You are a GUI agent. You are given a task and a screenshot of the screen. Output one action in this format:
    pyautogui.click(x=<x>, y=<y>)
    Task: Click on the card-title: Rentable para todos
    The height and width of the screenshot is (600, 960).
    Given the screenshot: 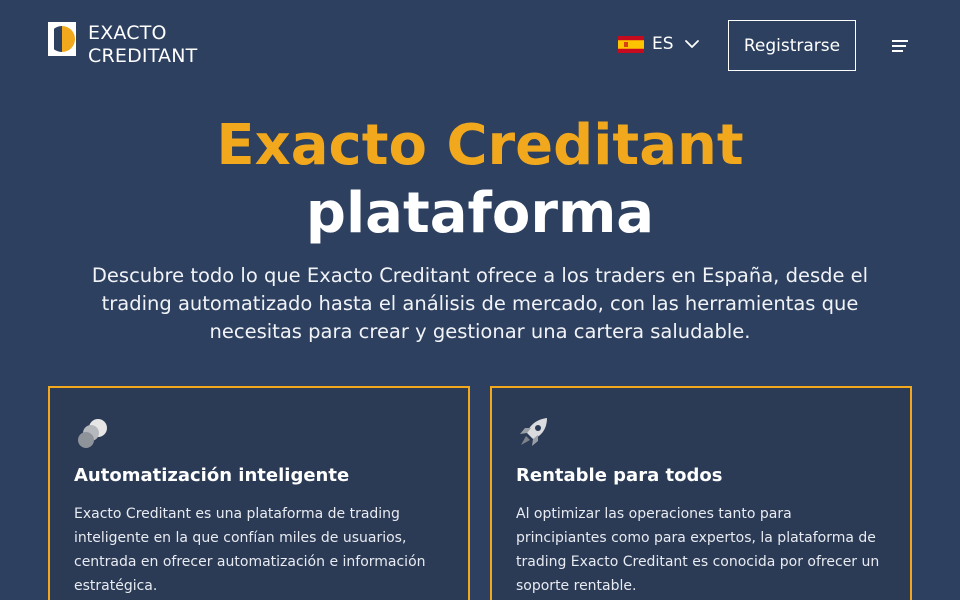 What is the action you would take?
    pyautogui.click(x=619, y=475)
    